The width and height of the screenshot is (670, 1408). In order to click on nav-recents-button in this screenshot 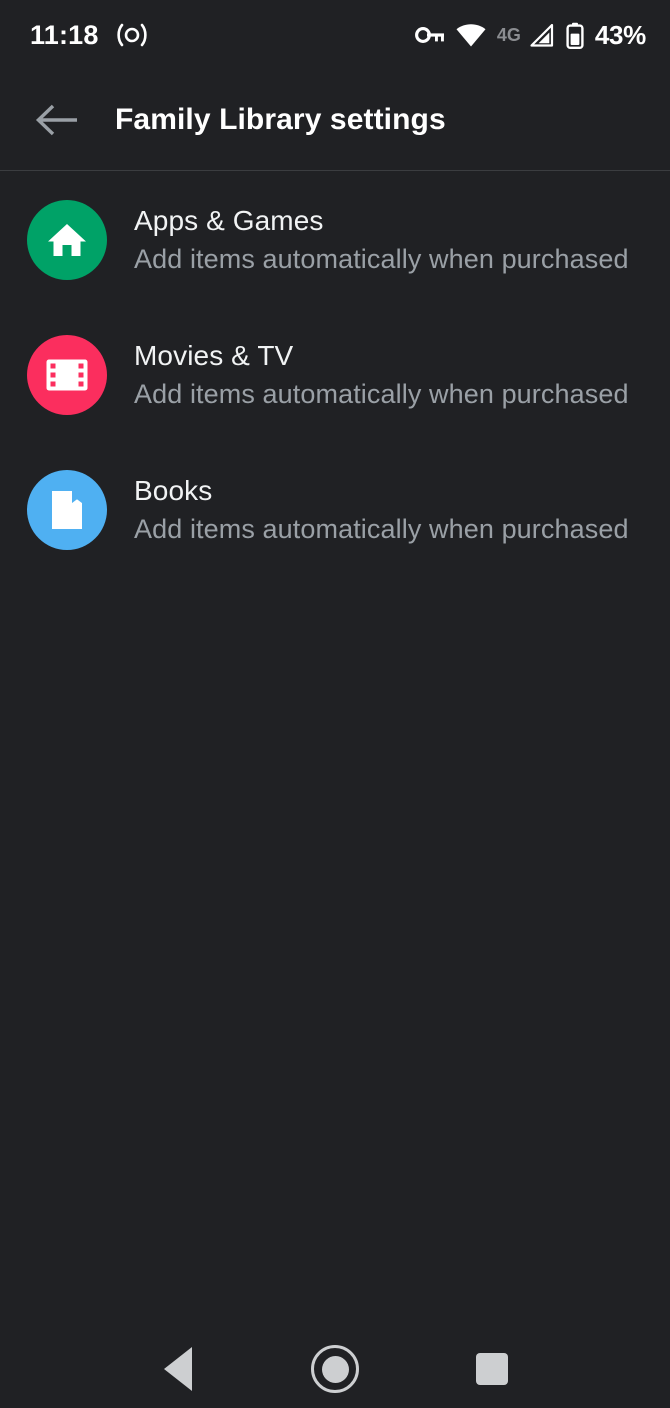, I will do `click(492, 1369)`.